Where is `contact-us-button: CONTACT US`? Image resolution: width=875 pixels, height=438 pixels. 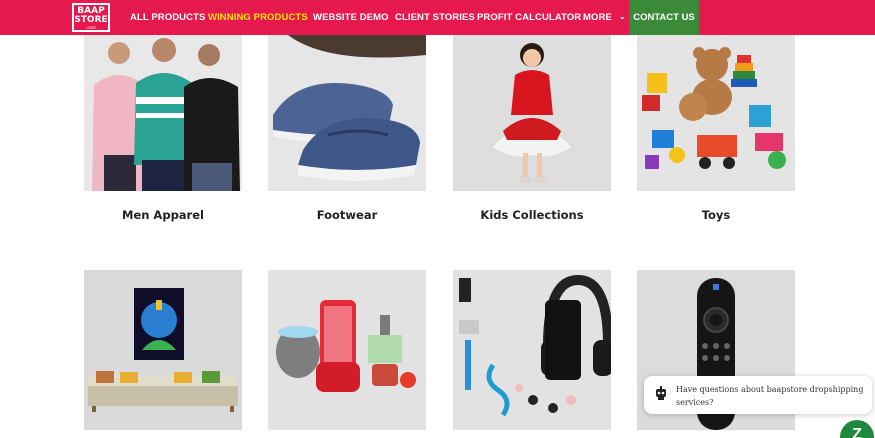
contact-us-button: CONTACT US is located at coordinates (664, 17).